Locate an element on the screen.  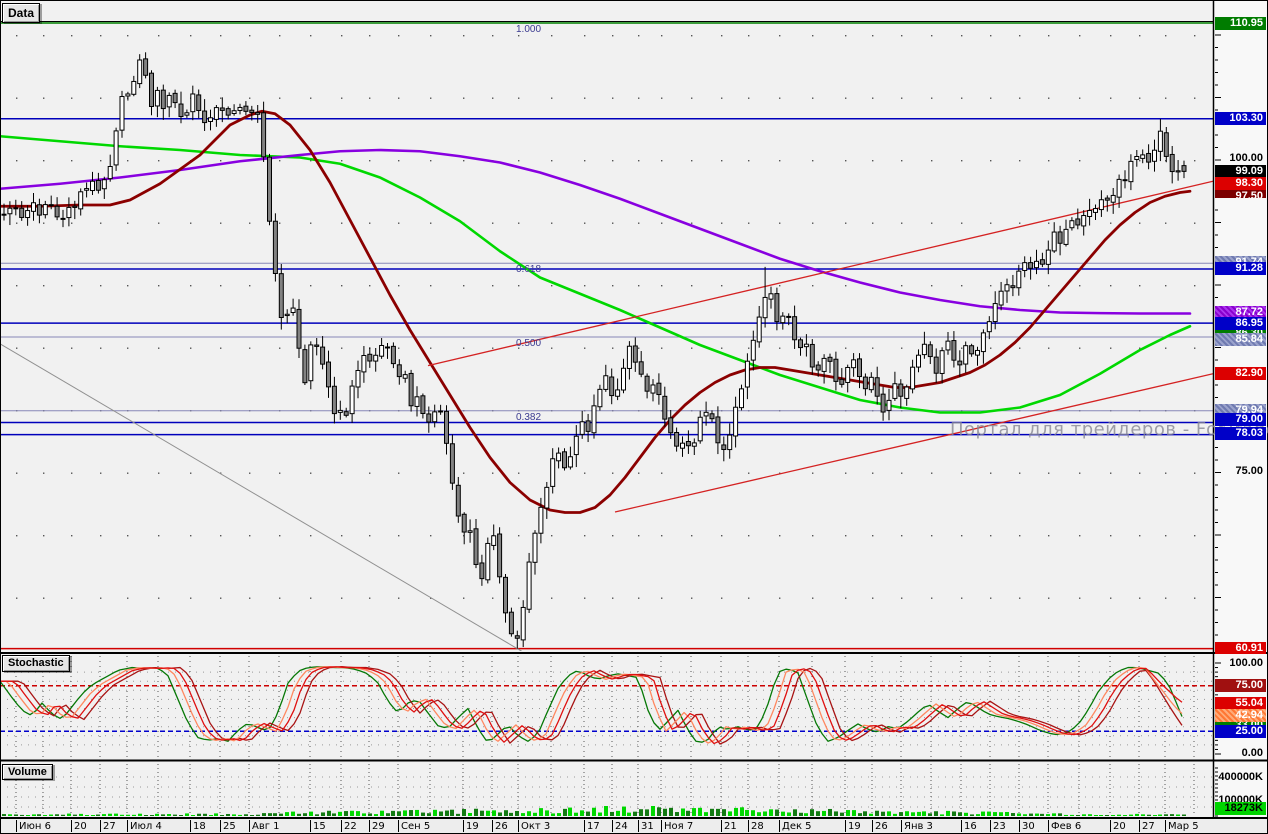
date-tick-label: Окт 3 is located at coordinates (536, 826).